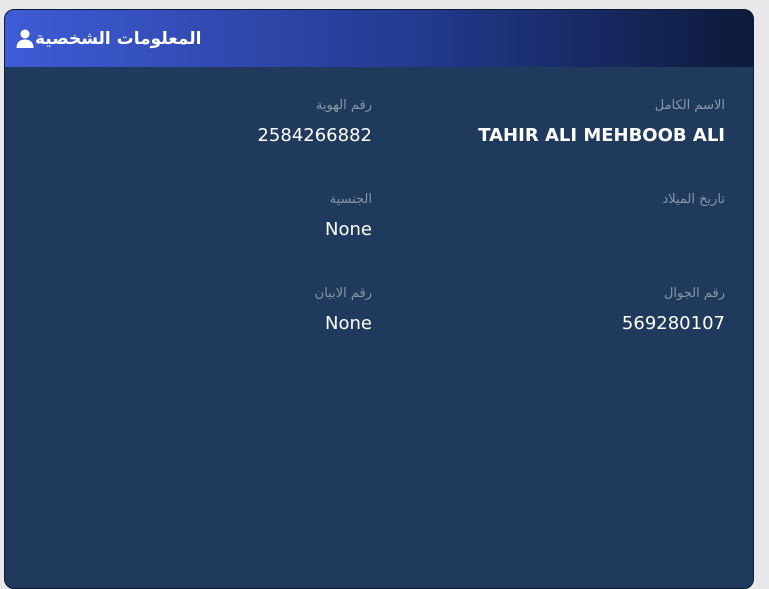 Image resolution: width=769 pixels, height=589 pixels. What do you see at coordinates (348, 323) in the screenshot?
I see `statement-number-value: None` at bounding box center [348, 323].